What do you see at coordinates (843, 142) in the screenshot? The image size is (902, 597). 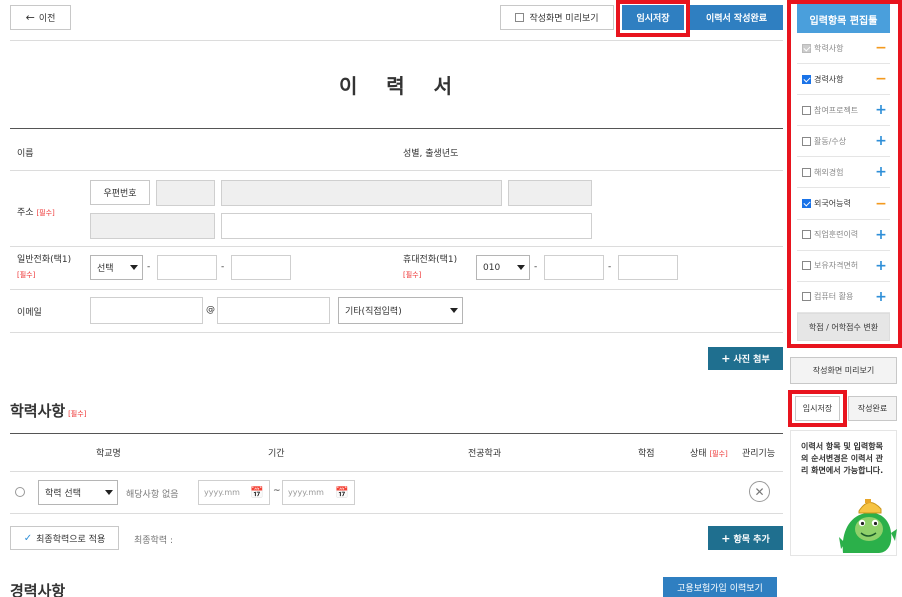 I see `sidebar-item: 활동/수상 +` at bounding box center [843, 142].